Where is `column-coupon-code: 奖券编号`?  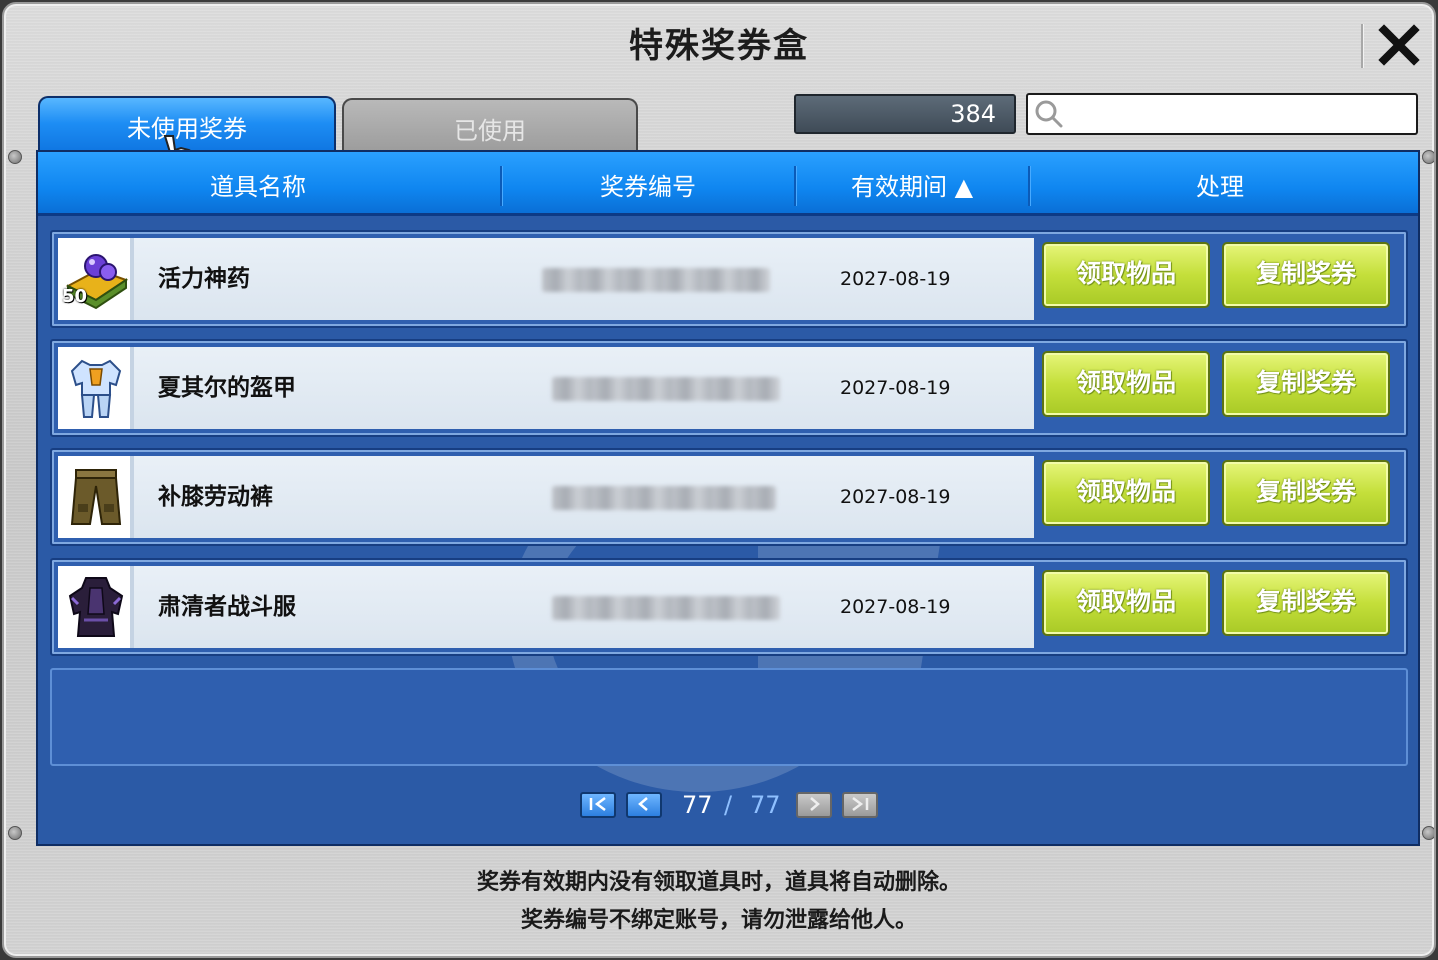 column-coupon-code: 奖券编号 is located at coordinates (648, 187).